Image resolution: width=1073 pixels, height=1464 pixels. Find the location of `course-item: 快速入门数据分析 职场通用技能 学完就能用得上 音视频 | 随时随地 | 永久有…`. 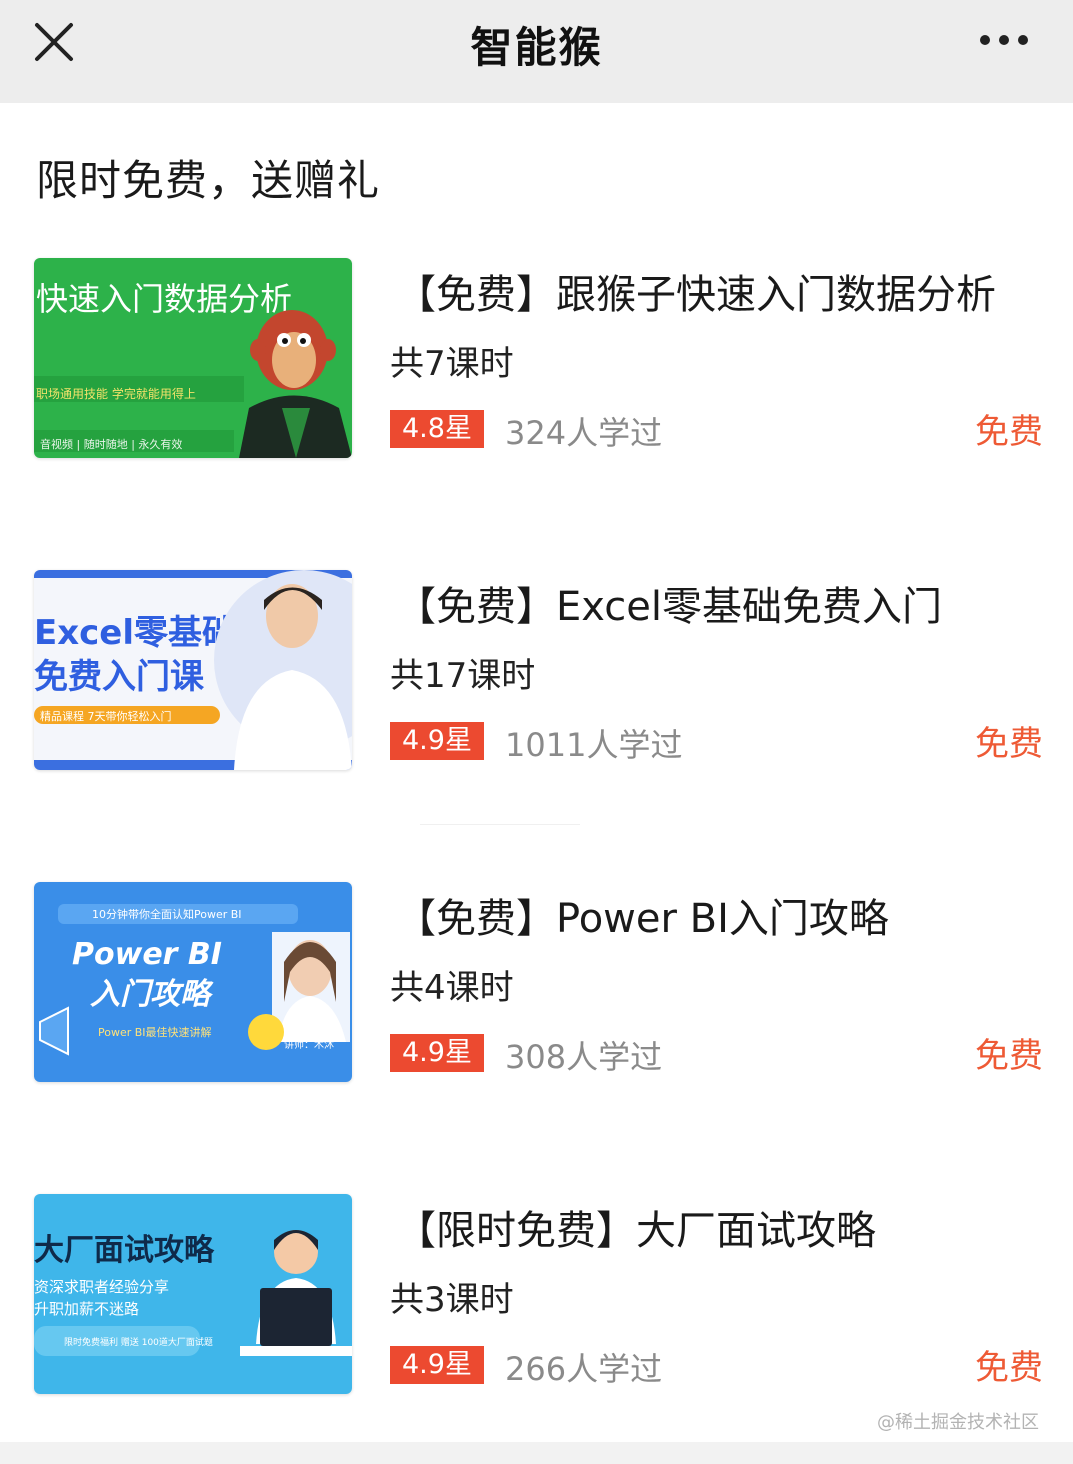

course-item: 快速入门数据分析 职场通用技能 学完就能用得上 音视频 | 随时随地 | 永久有… is located at coordinates (536, 364).